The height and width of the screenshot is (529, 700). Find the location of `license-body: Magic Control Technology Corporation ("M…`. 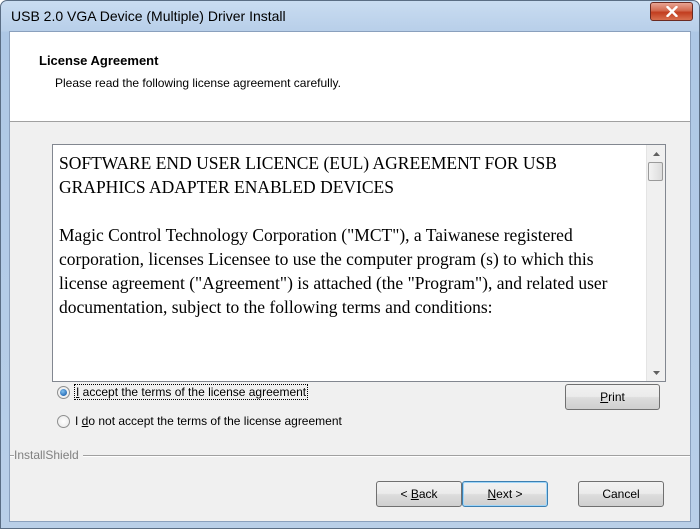

license-body: Magic Control Technology Corporation ("M… is located at coordinates (333, 271).